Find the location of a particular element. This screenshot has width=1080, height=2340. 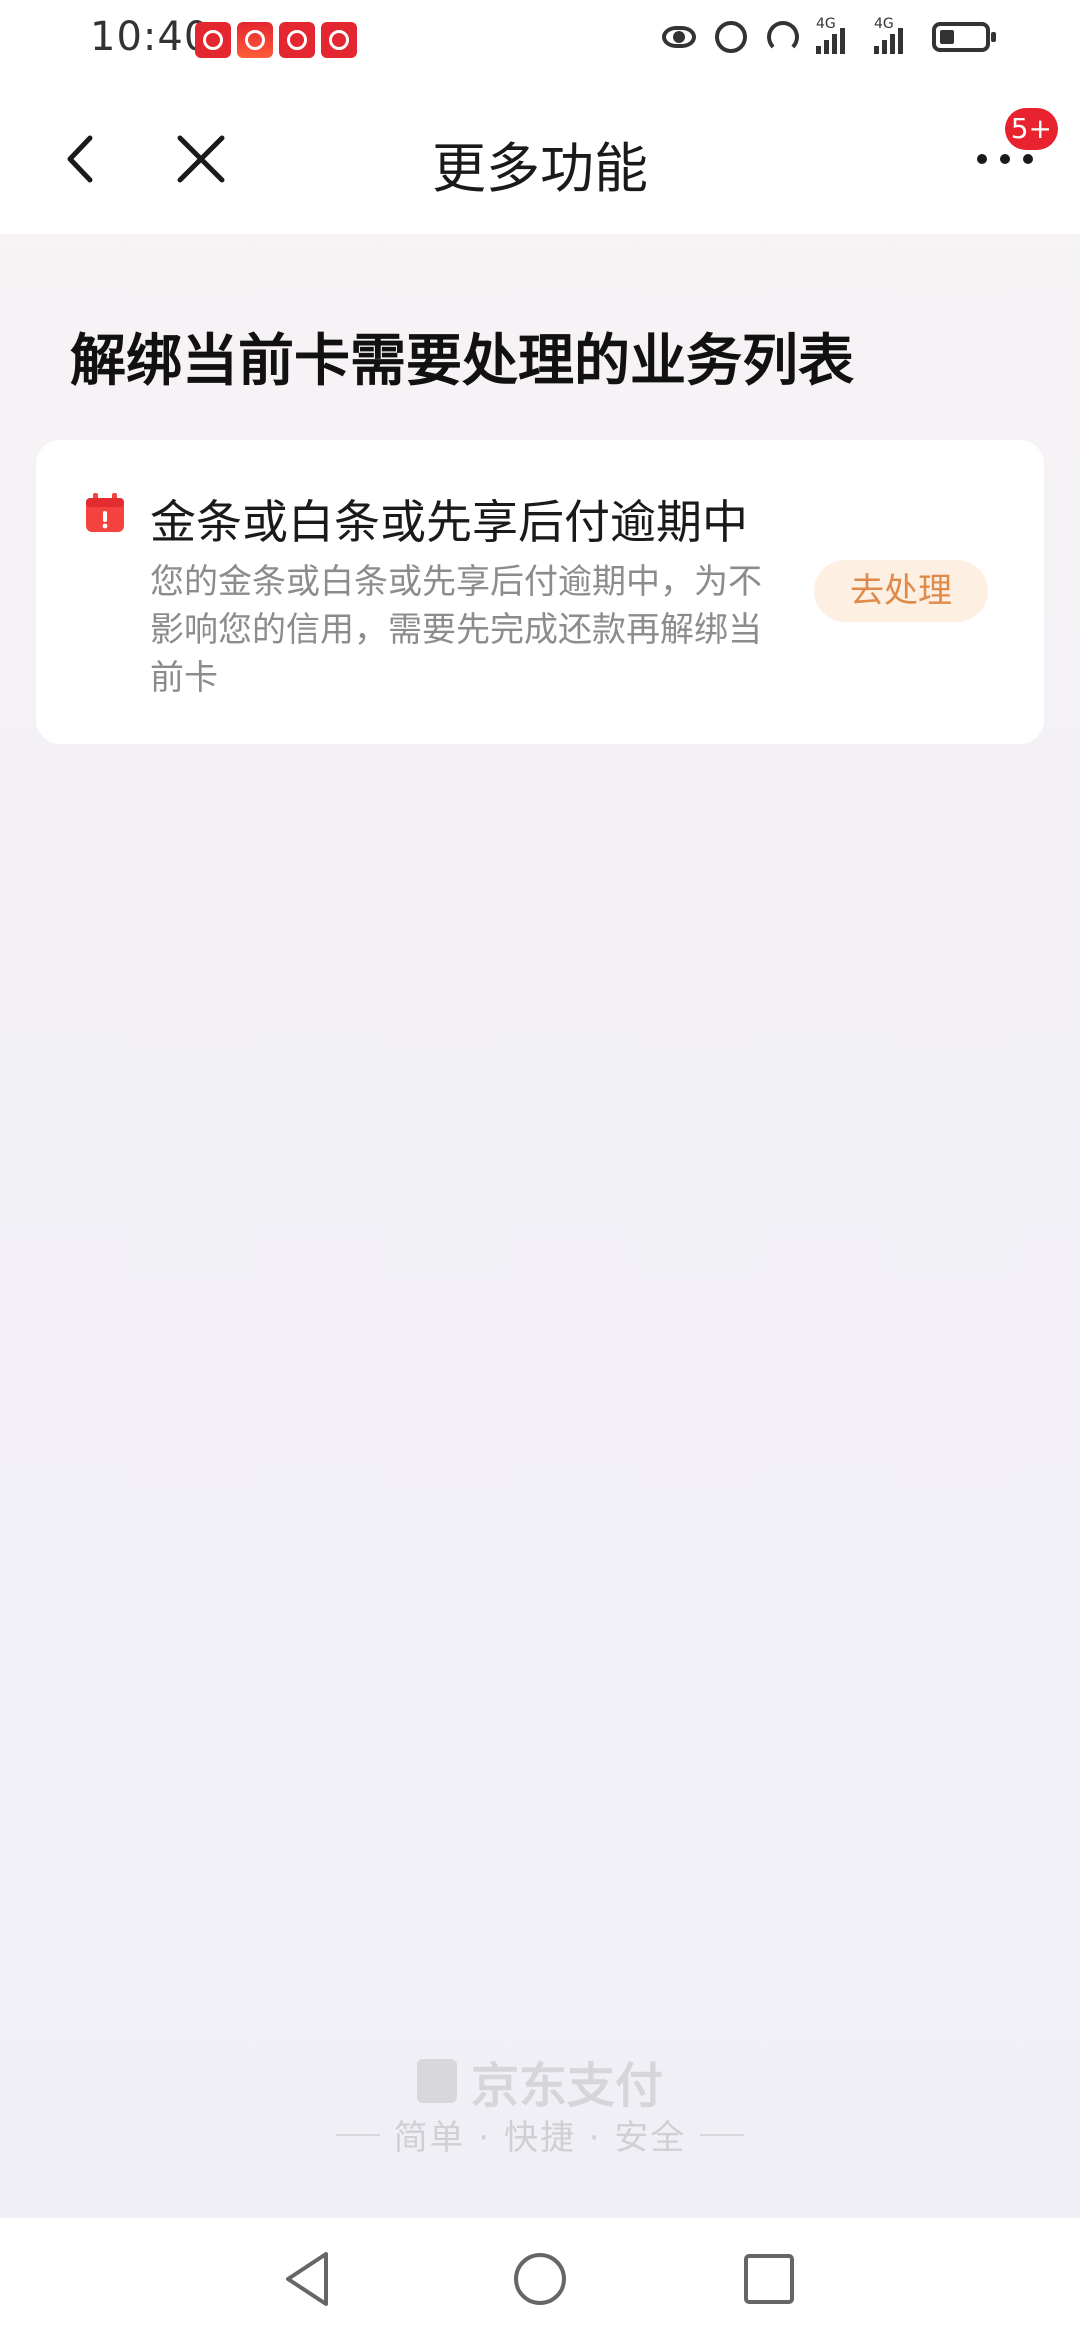

brand-name: 京东支付 is located at coordinates (566, 2086).